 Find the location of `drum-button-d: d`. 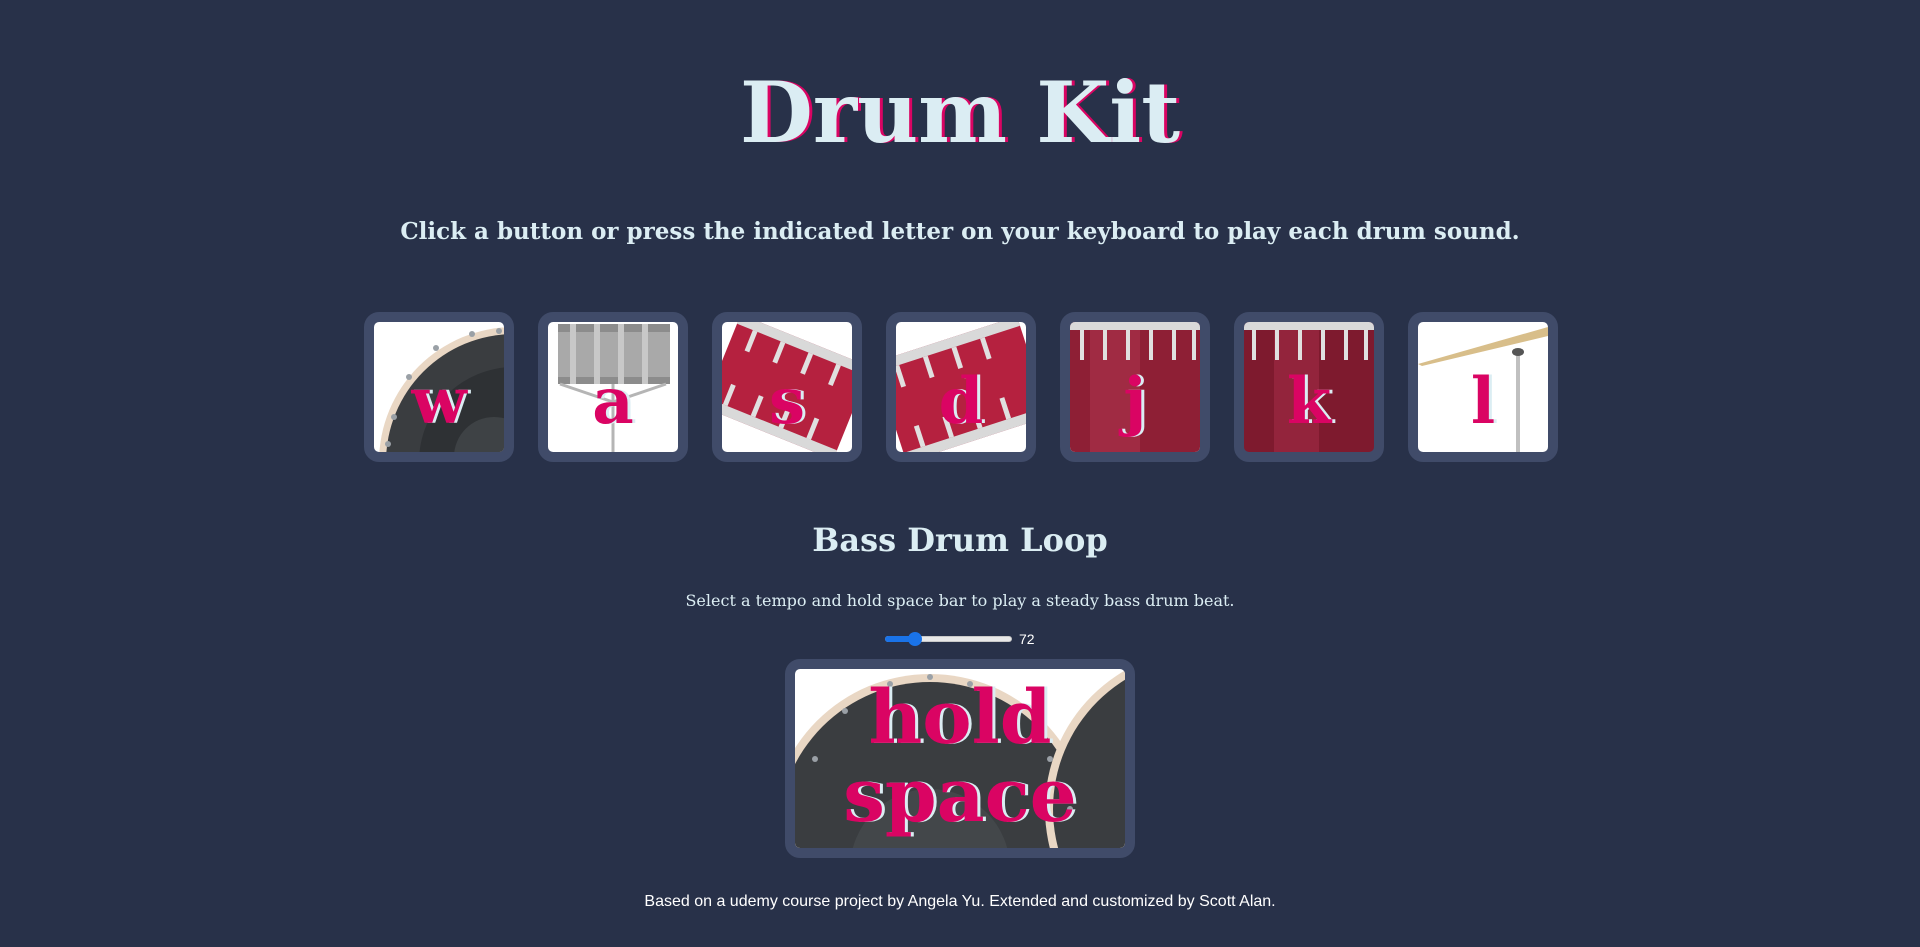

drum-button-d: d is located at coordinates (961, 387).